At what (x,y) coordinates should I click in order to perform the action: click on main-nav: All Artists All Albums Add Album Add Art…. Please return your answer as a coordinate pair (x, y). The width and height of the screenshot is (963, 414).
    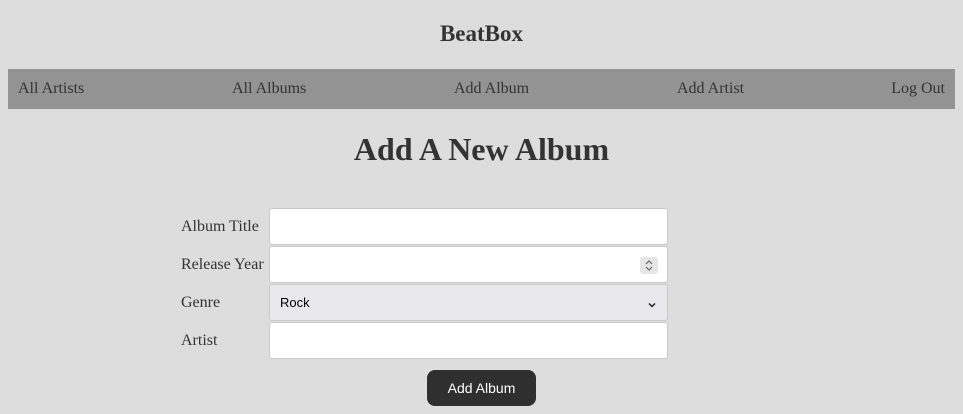
    Looking at the image, I should click on (481, 89).